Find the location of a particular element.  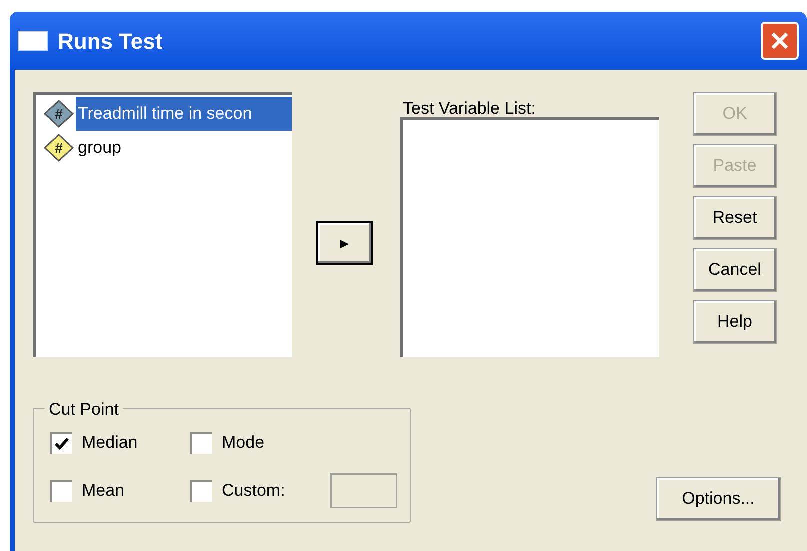

window-icon is located at coordinates (33, 41).